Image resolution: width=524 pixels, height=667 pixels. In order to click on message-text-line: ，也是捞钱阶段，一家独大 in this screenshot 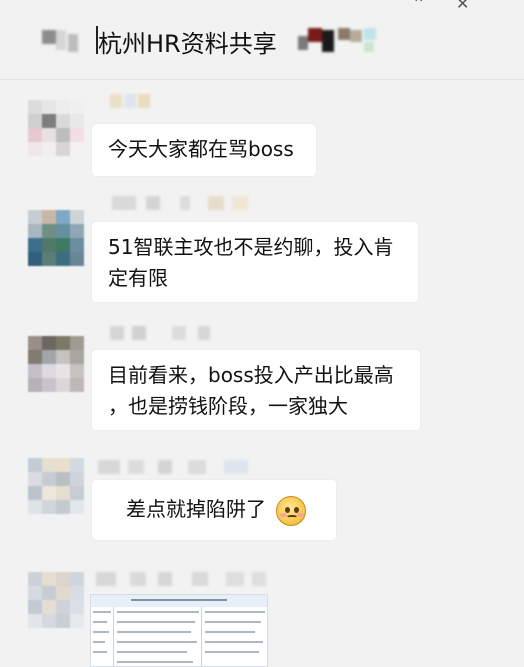, I will do `click(228, 406)`.